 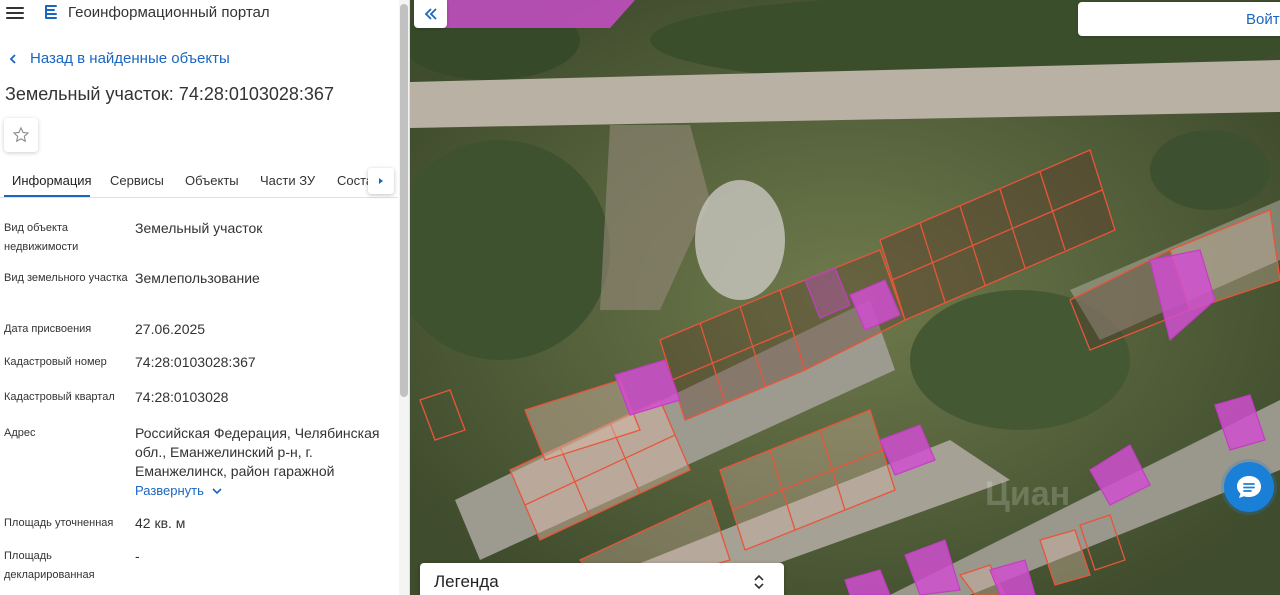 I want to click on scrollbar-thumb, so click(x=404, y=200).